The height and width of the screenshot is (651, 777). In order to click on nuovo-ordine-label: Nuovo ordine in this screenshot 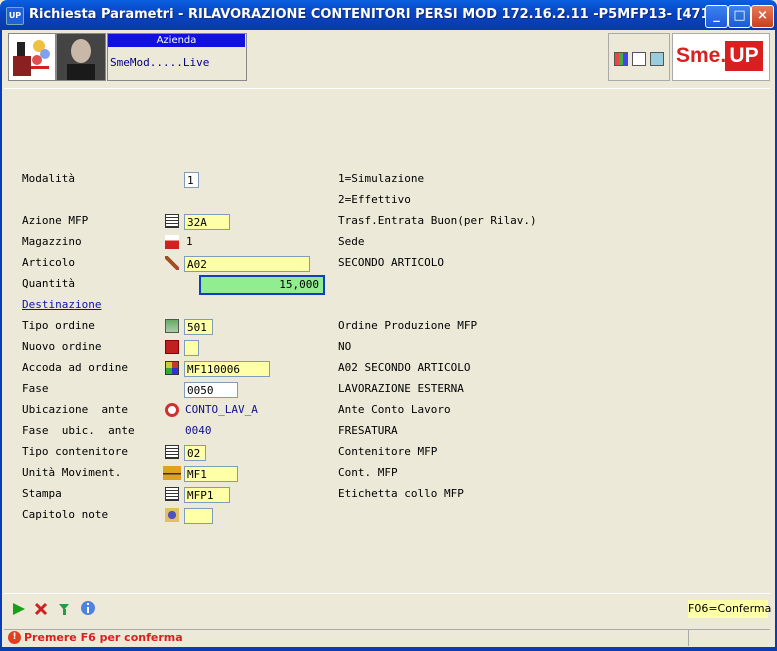, I will do `click(62, 346)`.